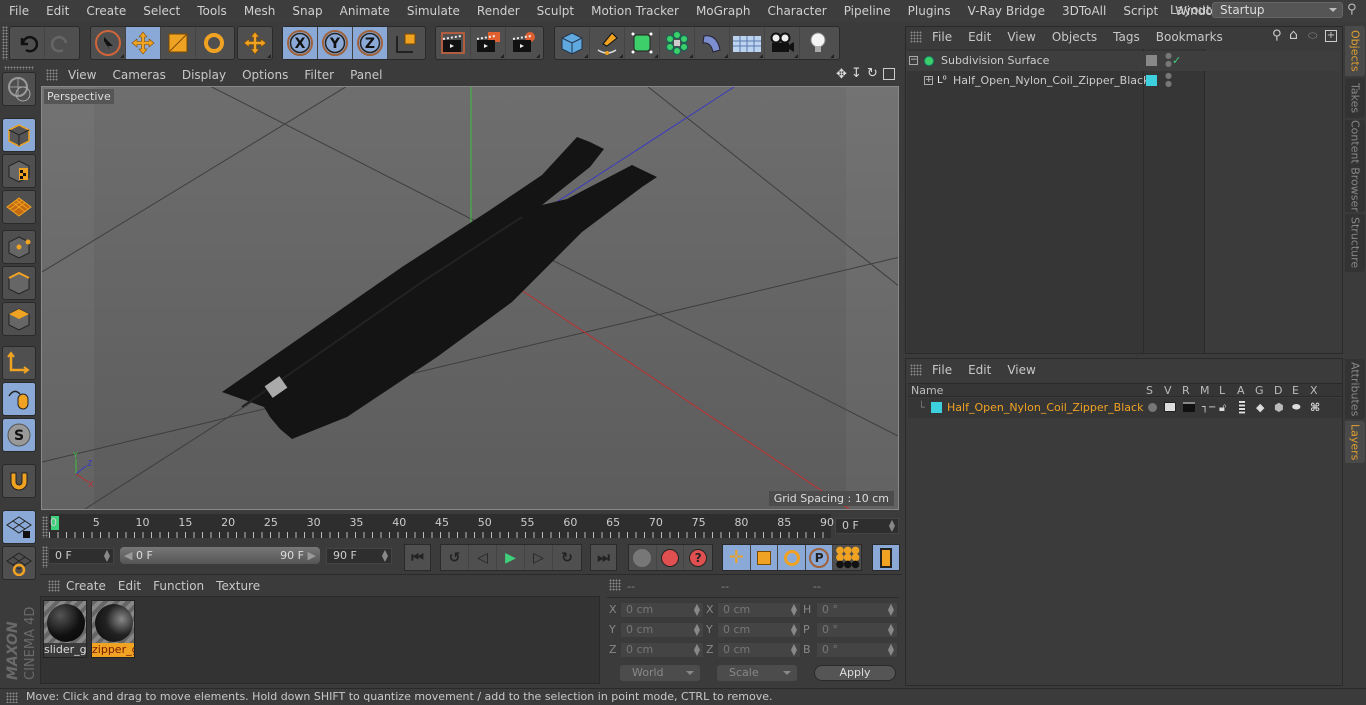 Image resolution: width=1366 pixels, height=705 pixels. Describe the element at coordinates (928, 80) in the screenshot. I see `expand-icon: +` at that location.